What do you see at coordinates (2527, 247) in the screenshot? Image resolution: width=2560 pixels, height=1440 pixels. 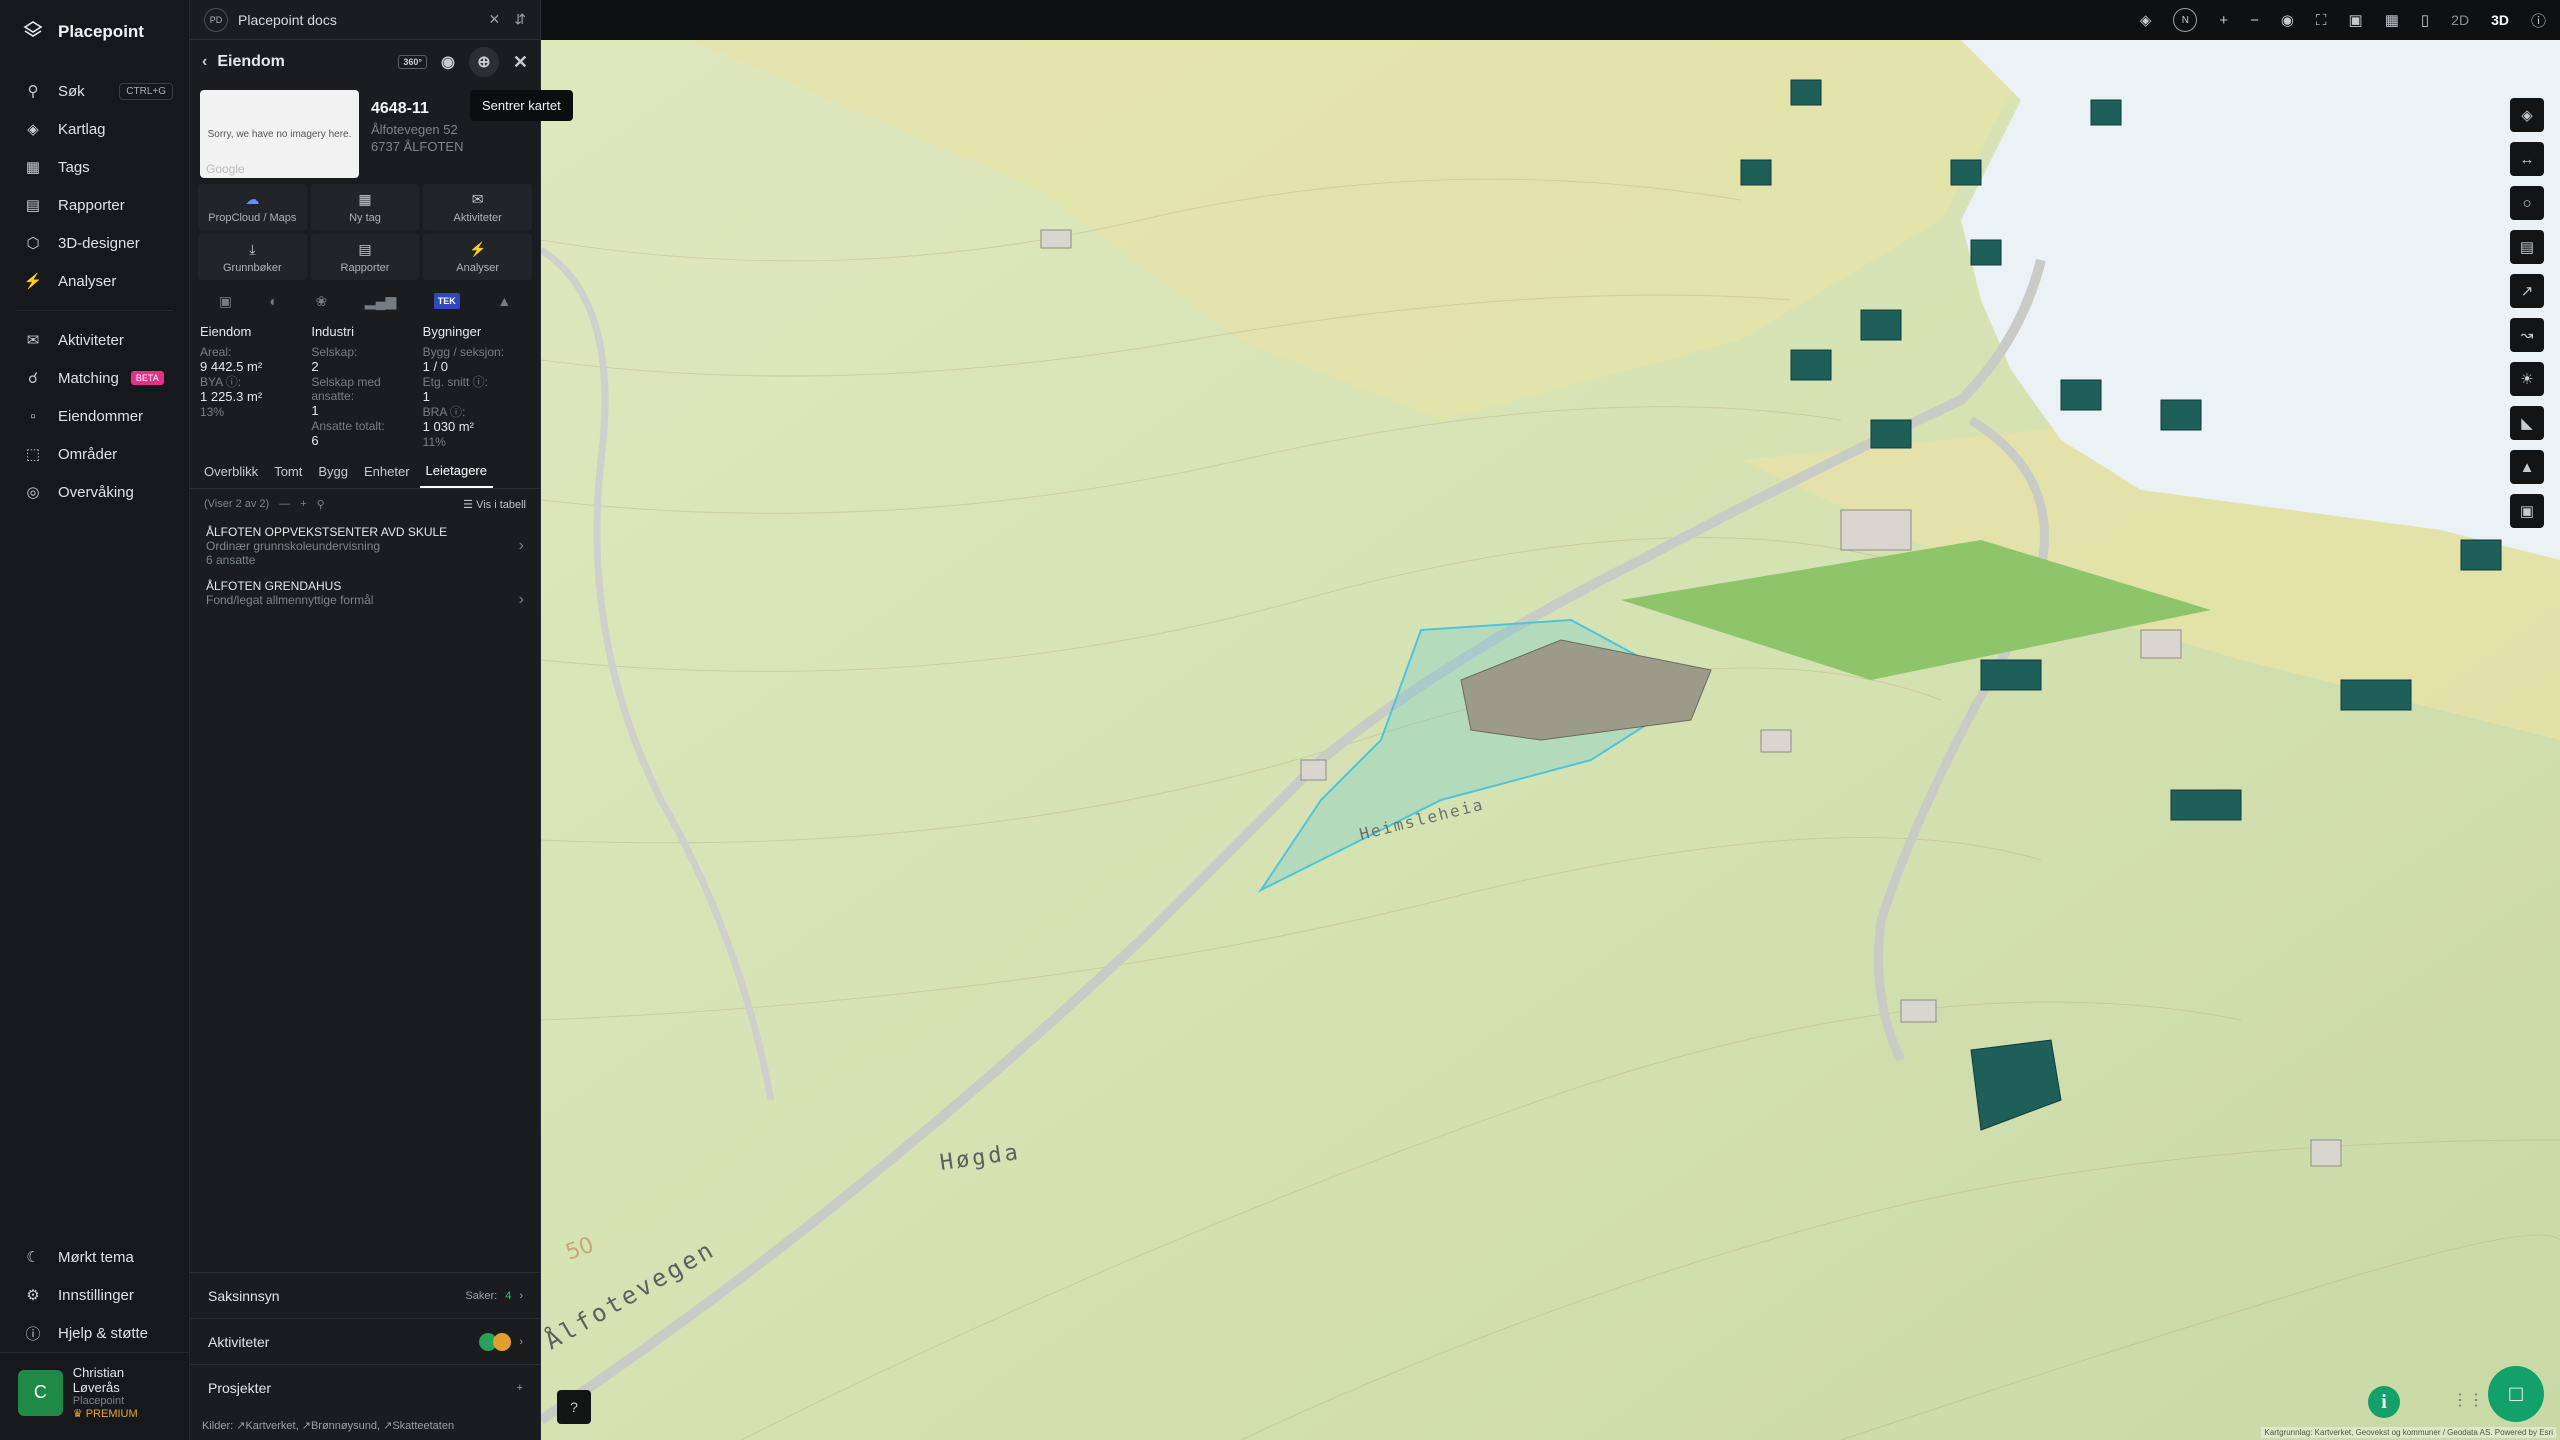 I see `chart-tool-icon: ▤` at bounding box center [2527, 247].